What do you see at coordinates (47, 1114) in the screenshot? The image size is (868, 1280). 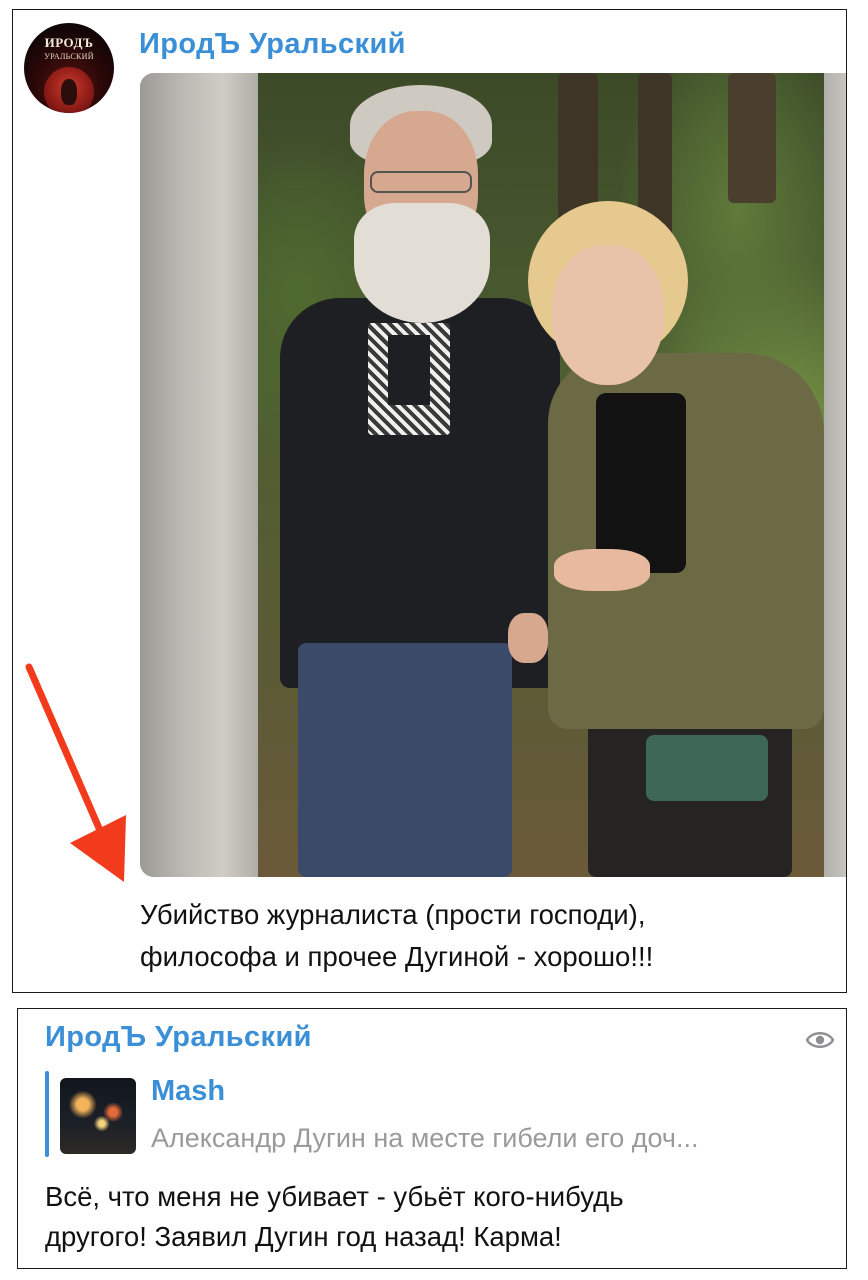 I see `forward-accent-bar` at bounding box center [47, 1114].